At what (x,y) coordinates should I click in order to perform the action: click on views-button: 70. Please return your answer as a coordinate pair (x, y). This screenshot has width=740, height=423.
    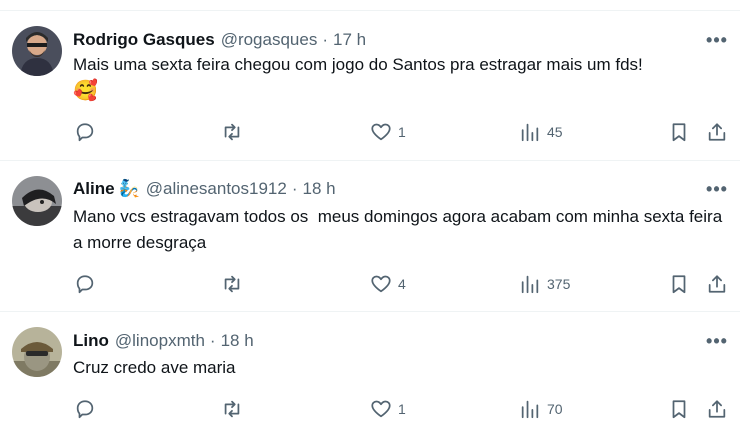
    Looking at the image, I should click on (541, 409).